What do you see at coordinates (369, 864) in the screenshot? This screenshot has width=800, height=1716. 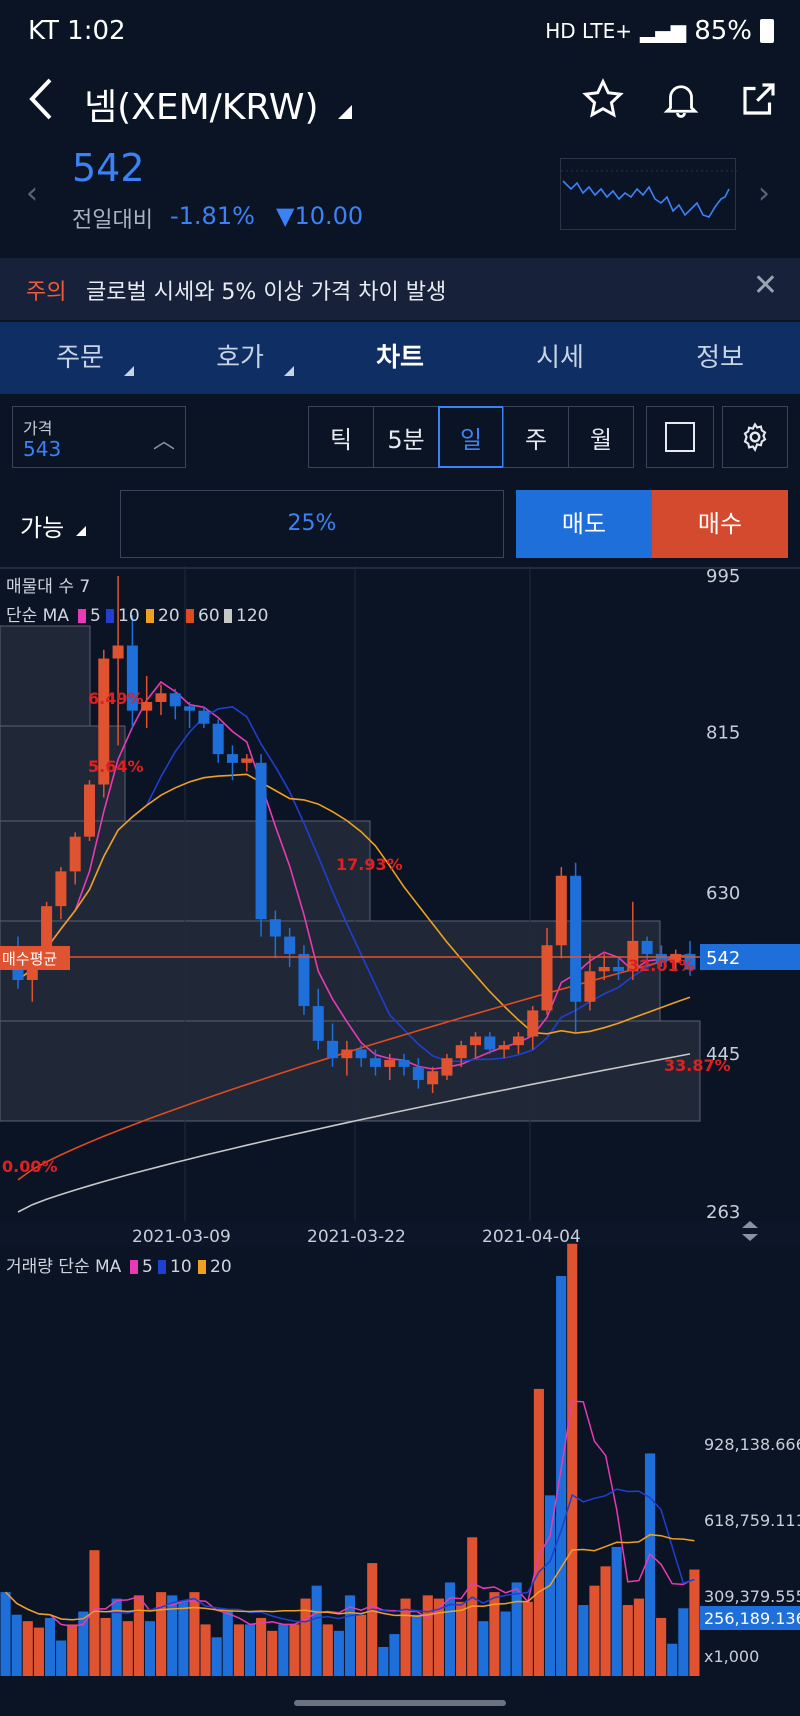 I see `annotation-label: 17.93%` at bounding box center [369, 864].